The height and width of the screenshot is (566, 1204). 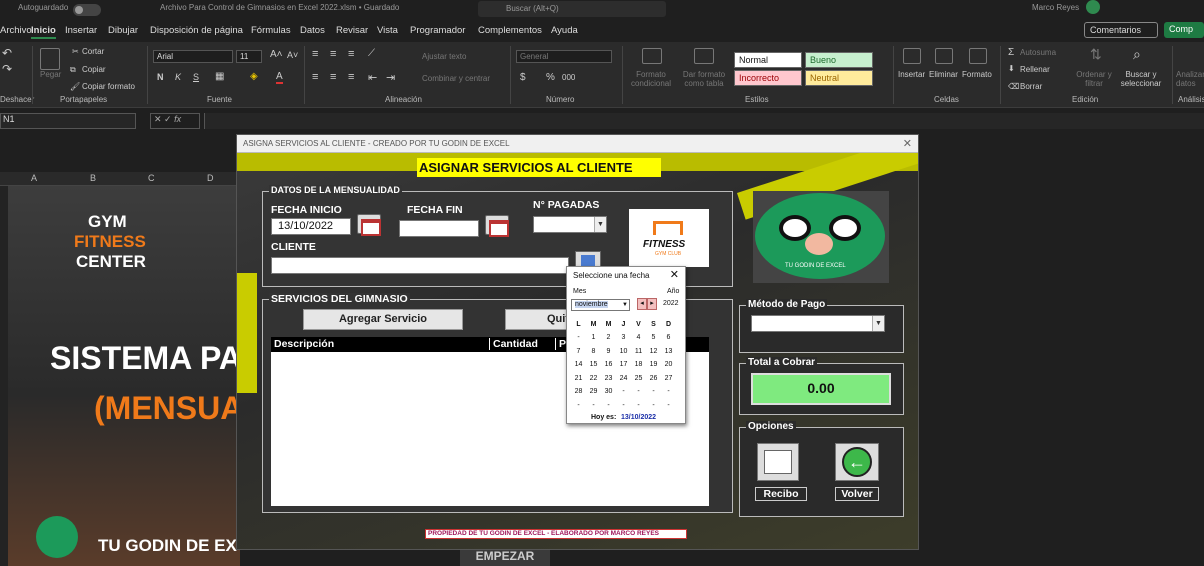 I want to click on calendar-day: 26, so click(x=653, y=378).